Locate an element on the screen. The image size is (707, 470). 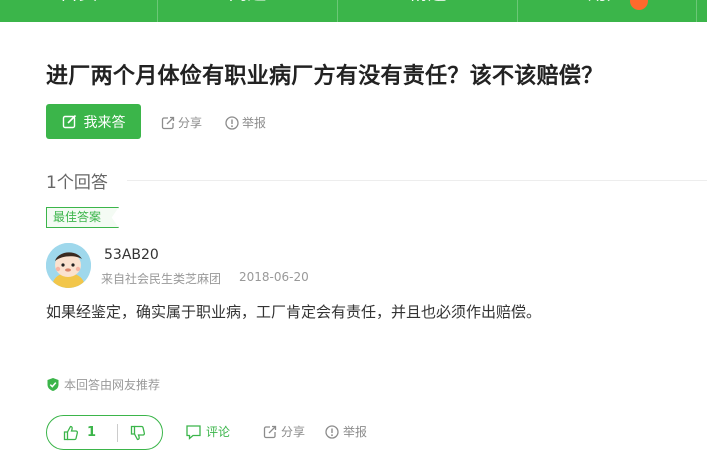
best-answer-badge: 最佳答案 is located at coordinates (82, 217).